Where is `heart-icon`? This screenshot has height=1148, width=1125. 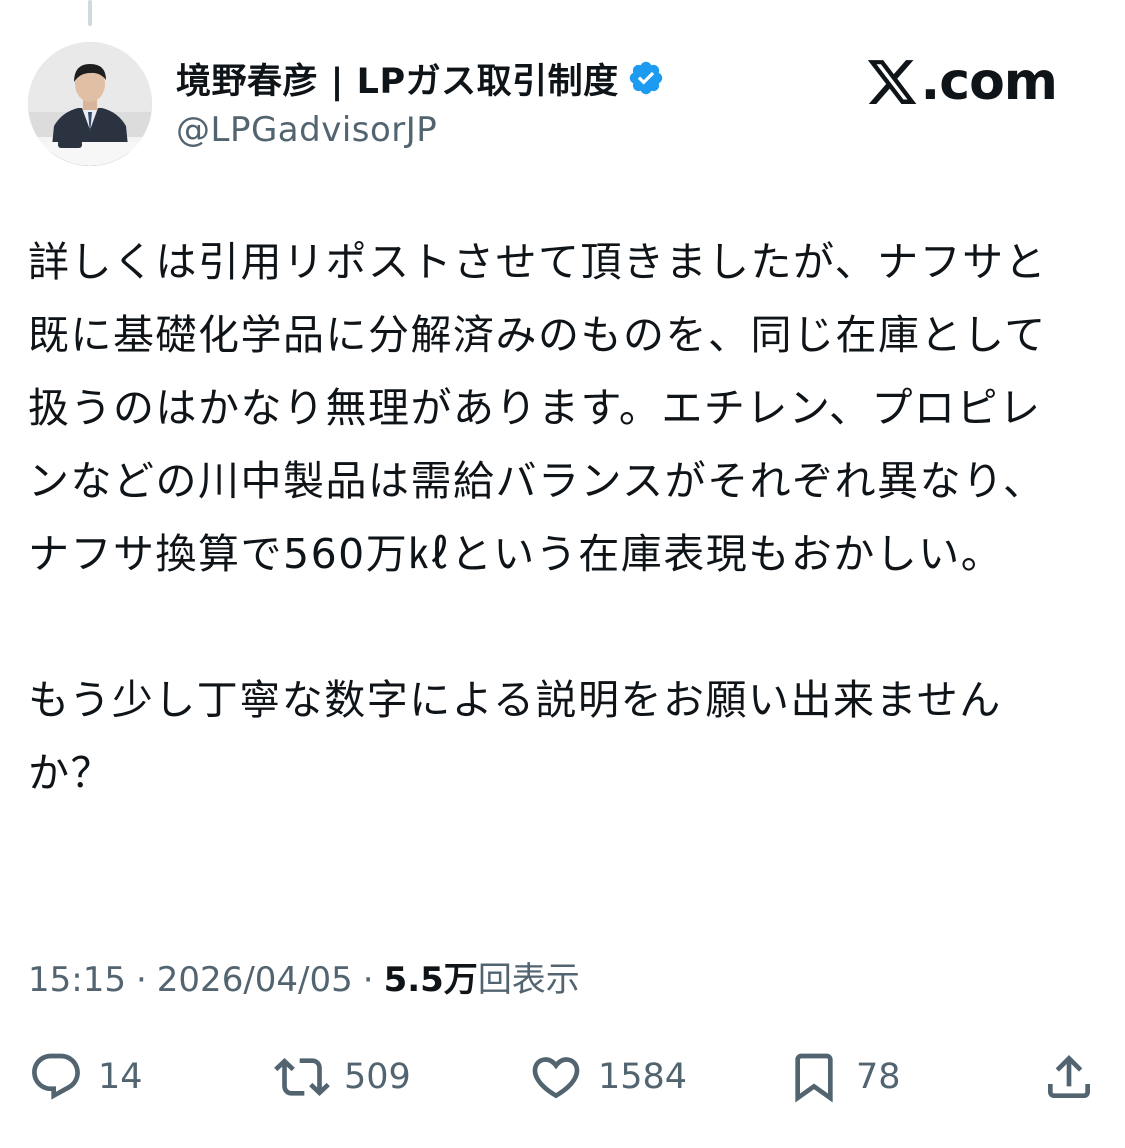 heart-icon is located at coordinates (556, 1077).